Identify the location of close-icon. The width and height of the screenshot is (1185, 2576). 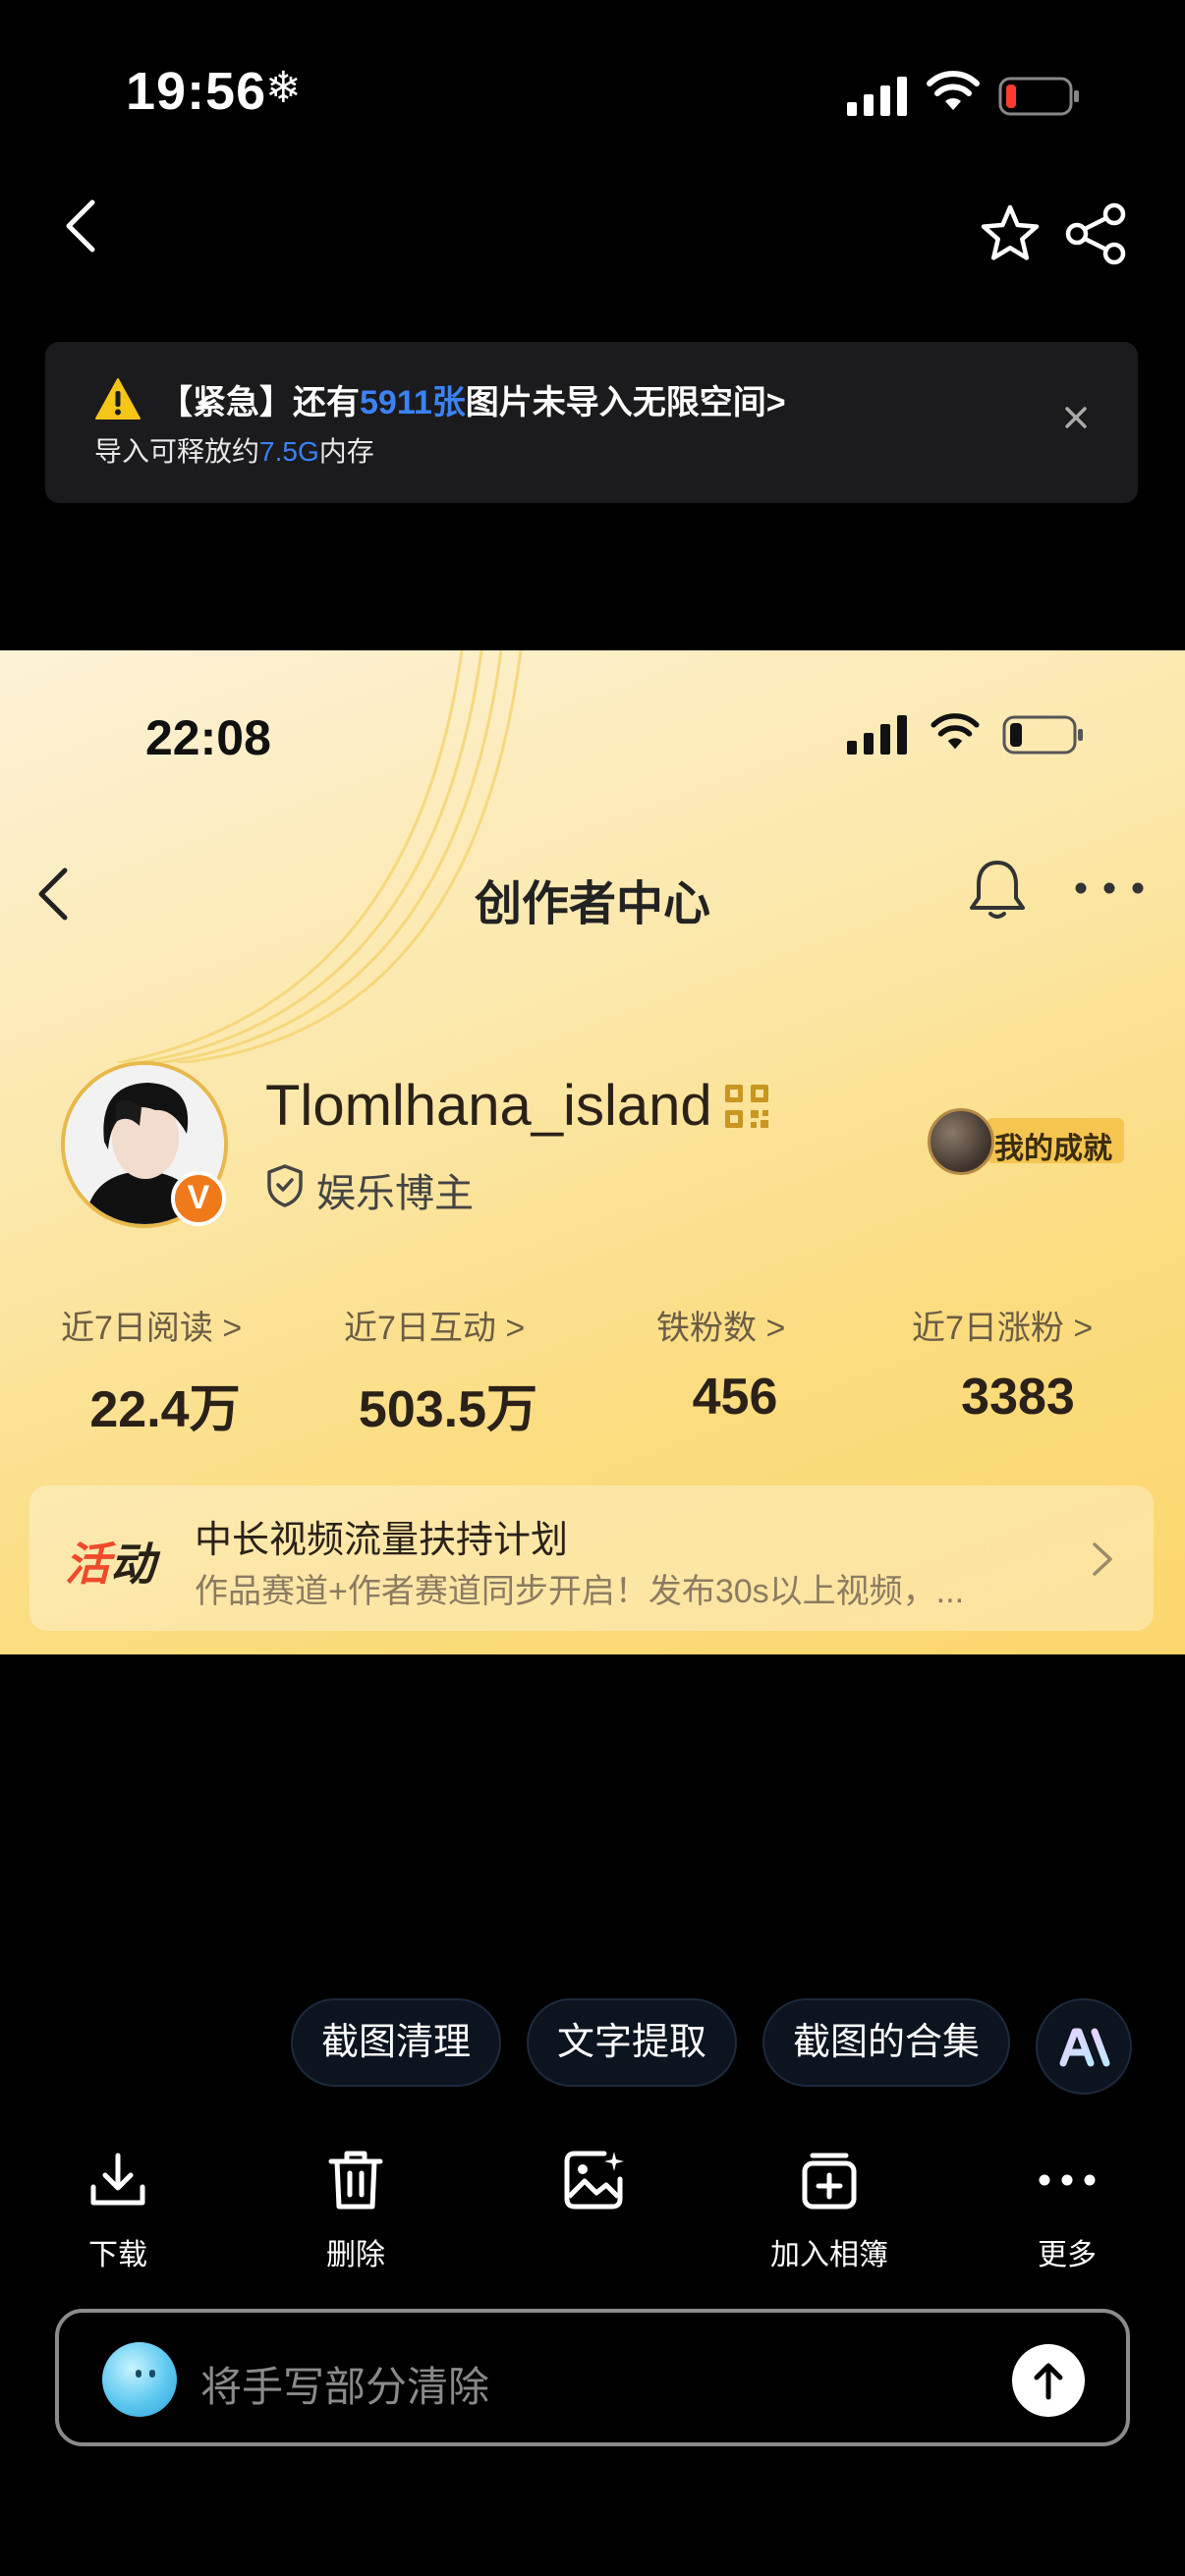
(1076, 417).